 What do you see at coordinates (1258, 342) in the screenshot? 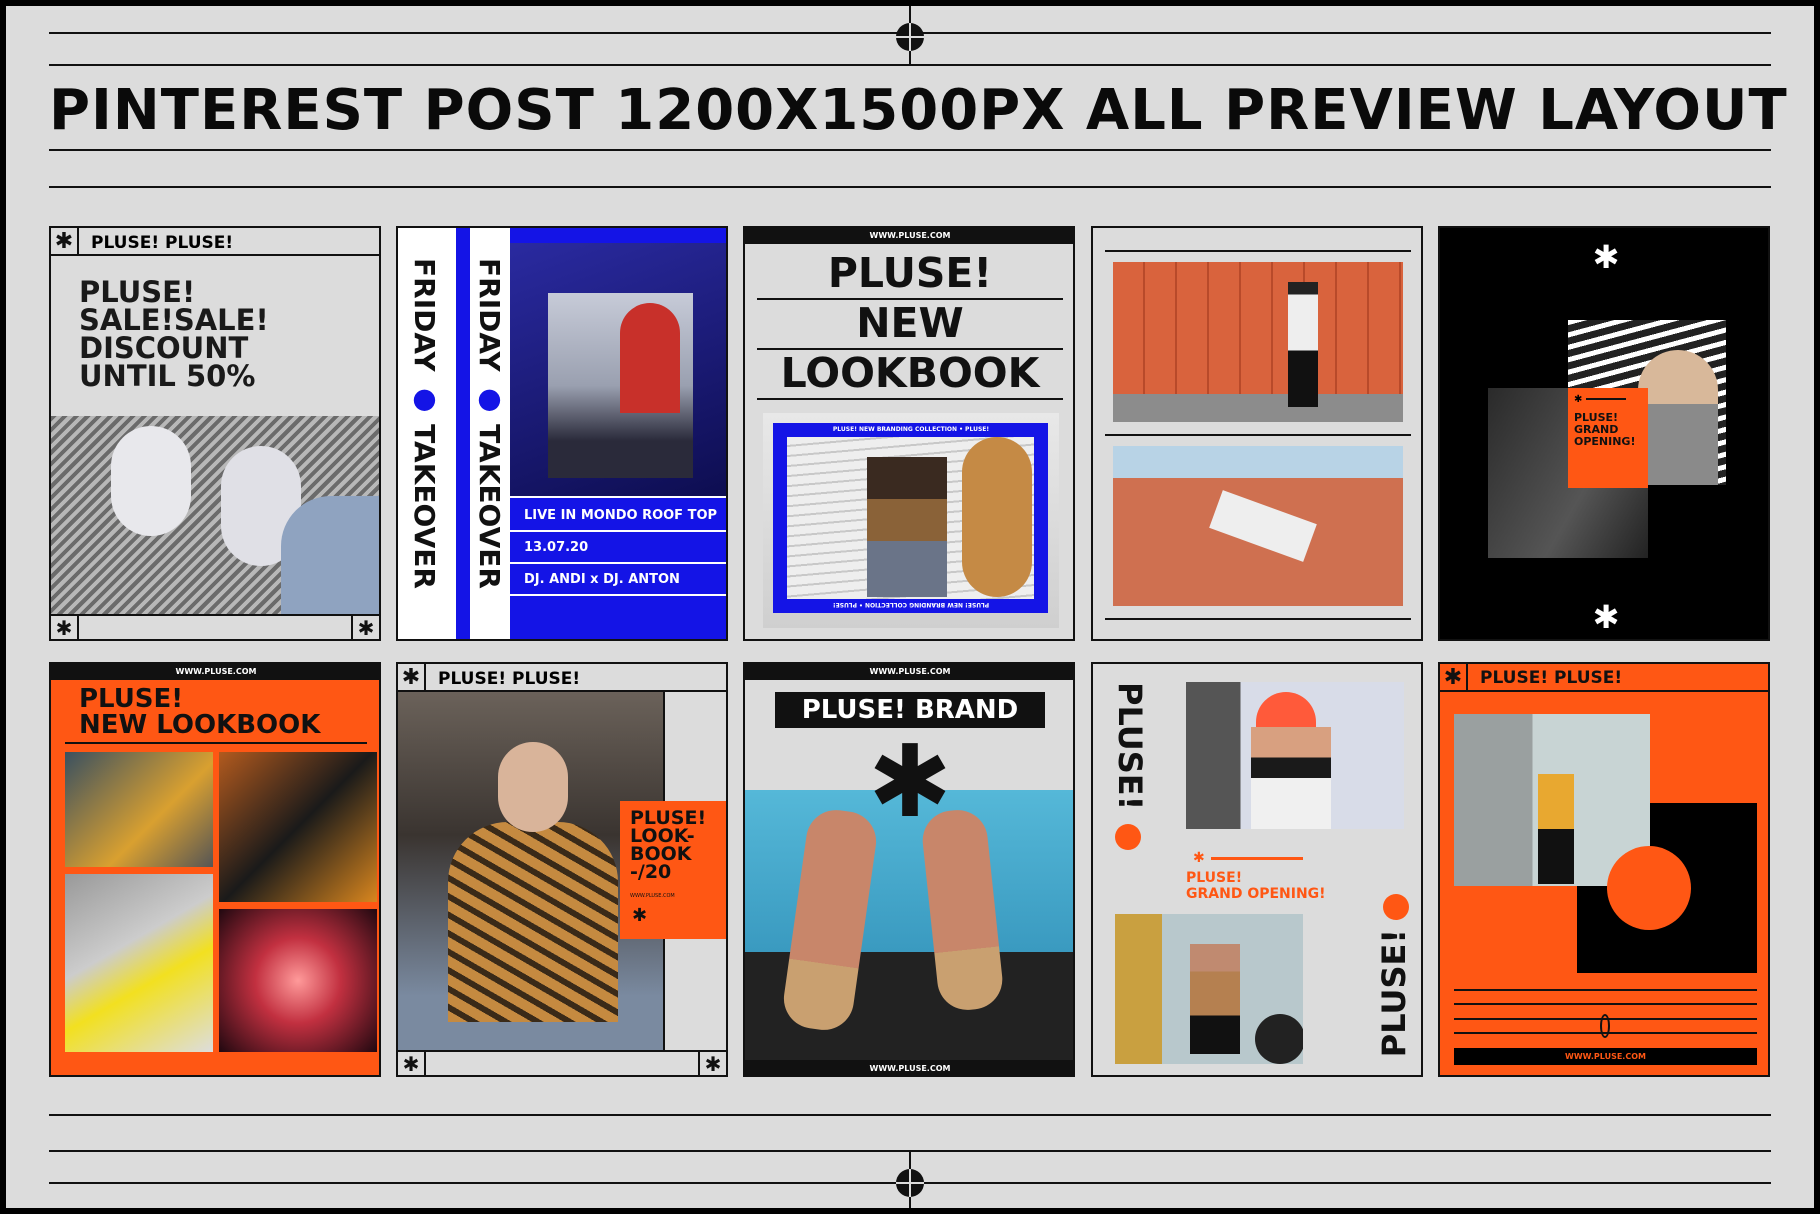
I see `photo-orange-wall` at bounding box center [1258, 342].